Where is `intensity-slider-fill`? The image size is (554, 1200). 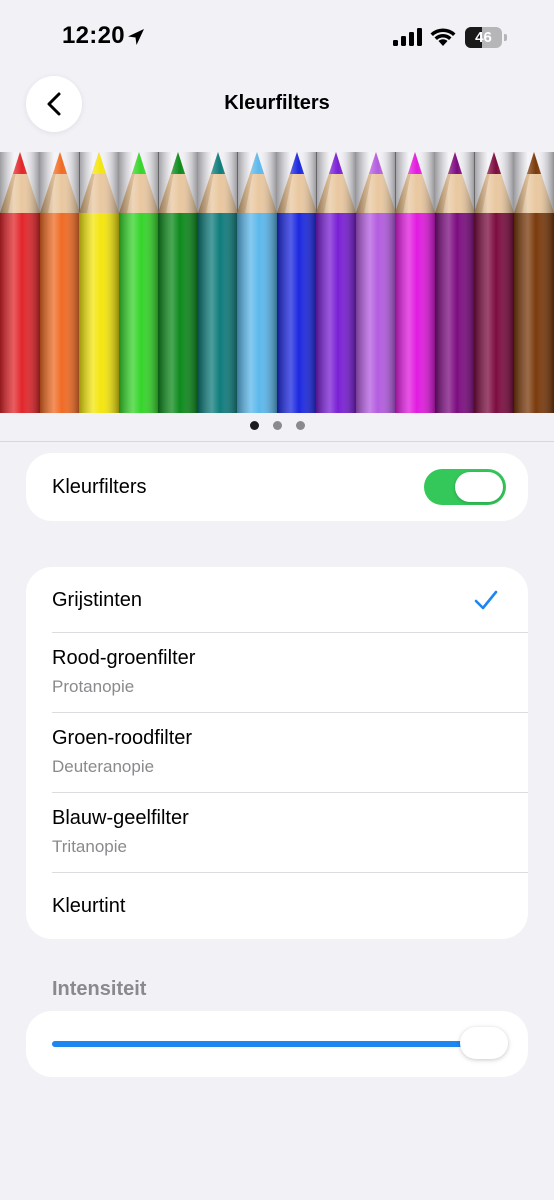
intensity-slider-fill is located at coordinates (277, 1044).